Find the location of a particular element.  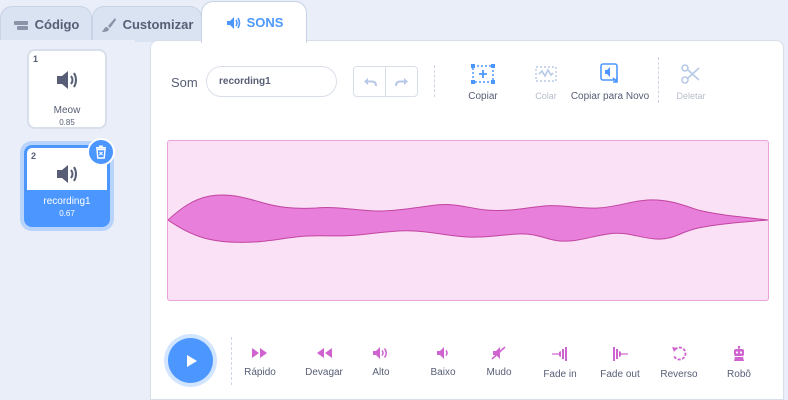

undo-redo-group is located at coordinates (385, 81).